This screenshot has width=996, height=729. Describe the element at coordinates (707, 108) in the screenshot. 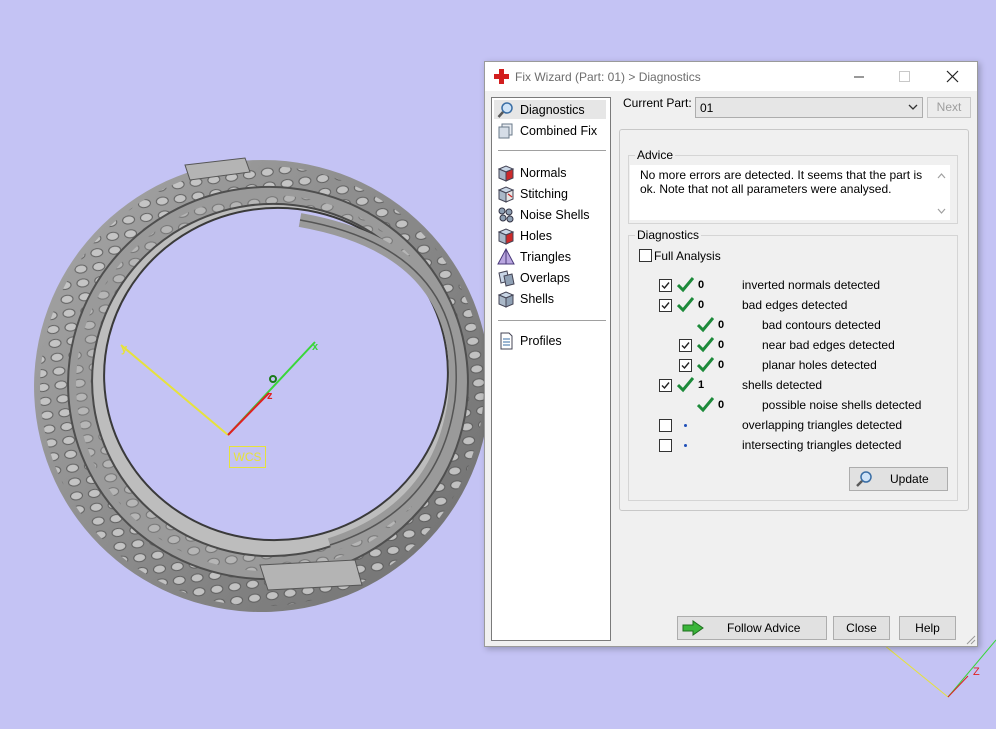

I see `current-part-value: 01` at that location.